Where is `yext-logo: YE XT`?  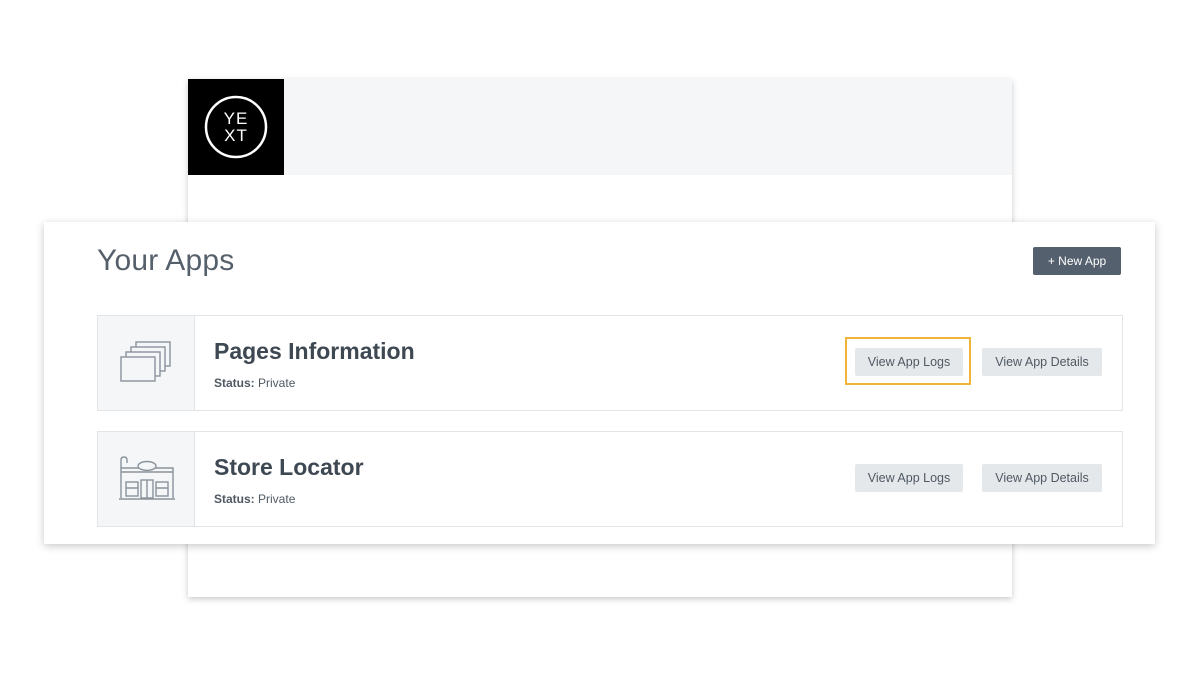 yext-logo: YE XT is located at coordinates (236, 127).